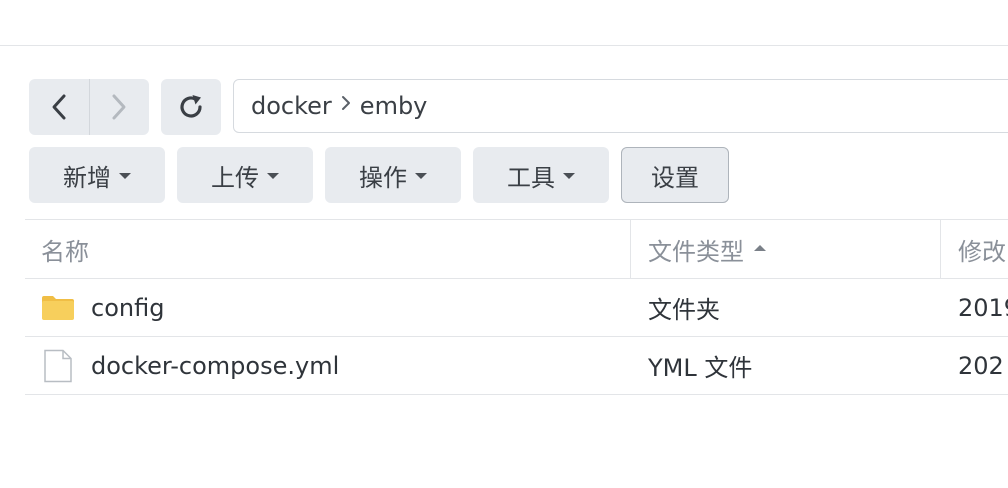  I want to click on file-modified: 202, so click(981, 365).